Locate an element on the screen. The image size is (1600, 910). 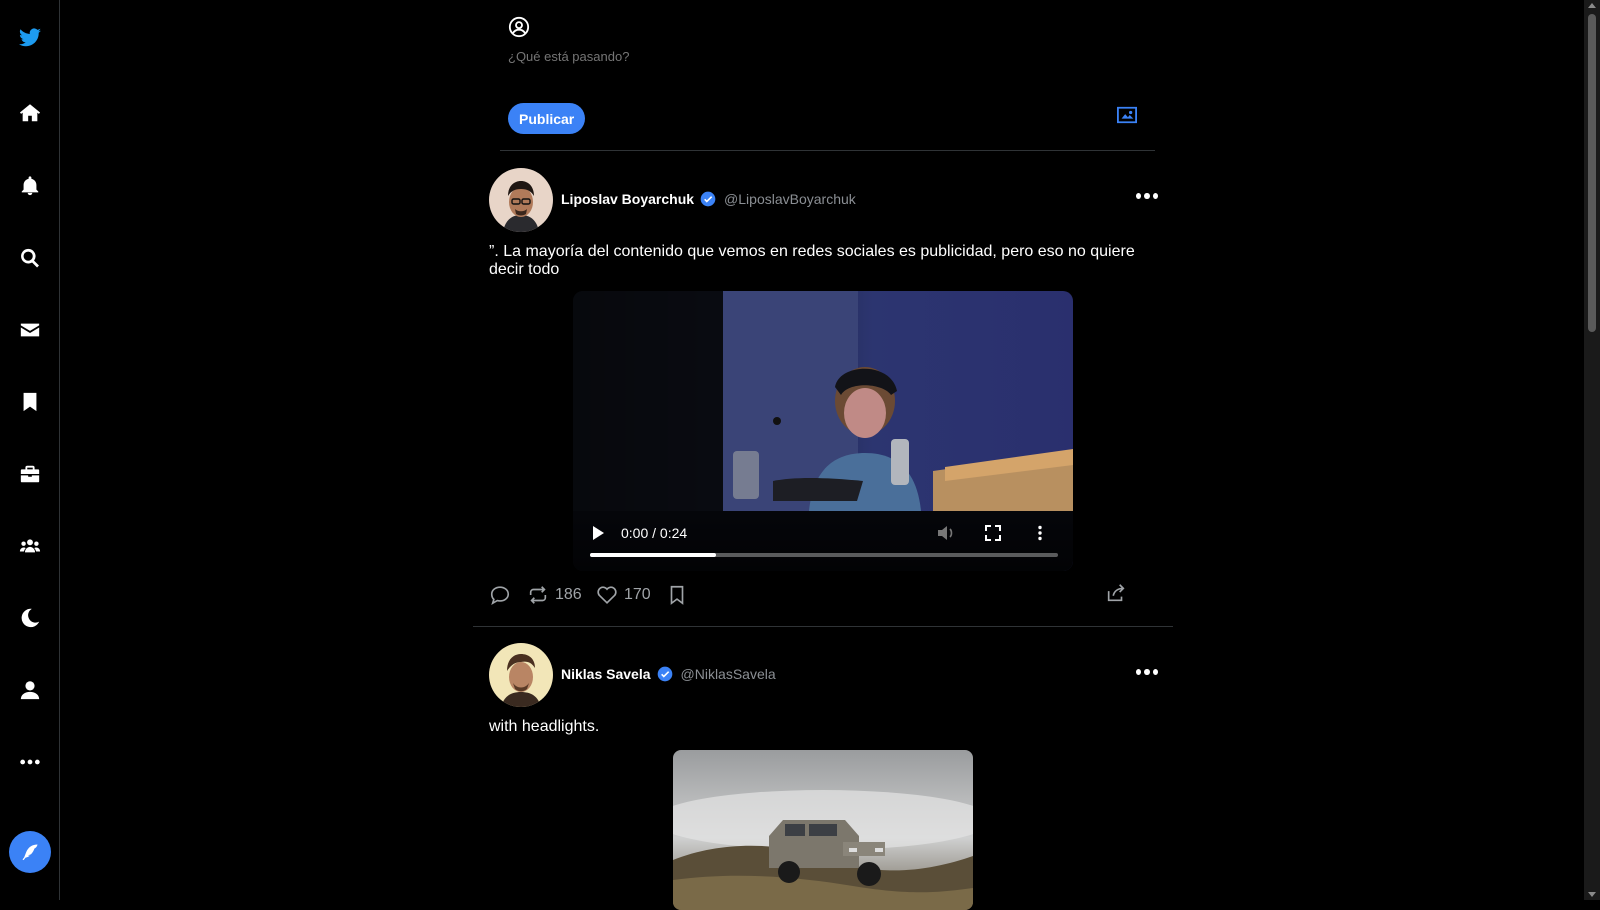
reply-icon is located at coordinates (500, 596).